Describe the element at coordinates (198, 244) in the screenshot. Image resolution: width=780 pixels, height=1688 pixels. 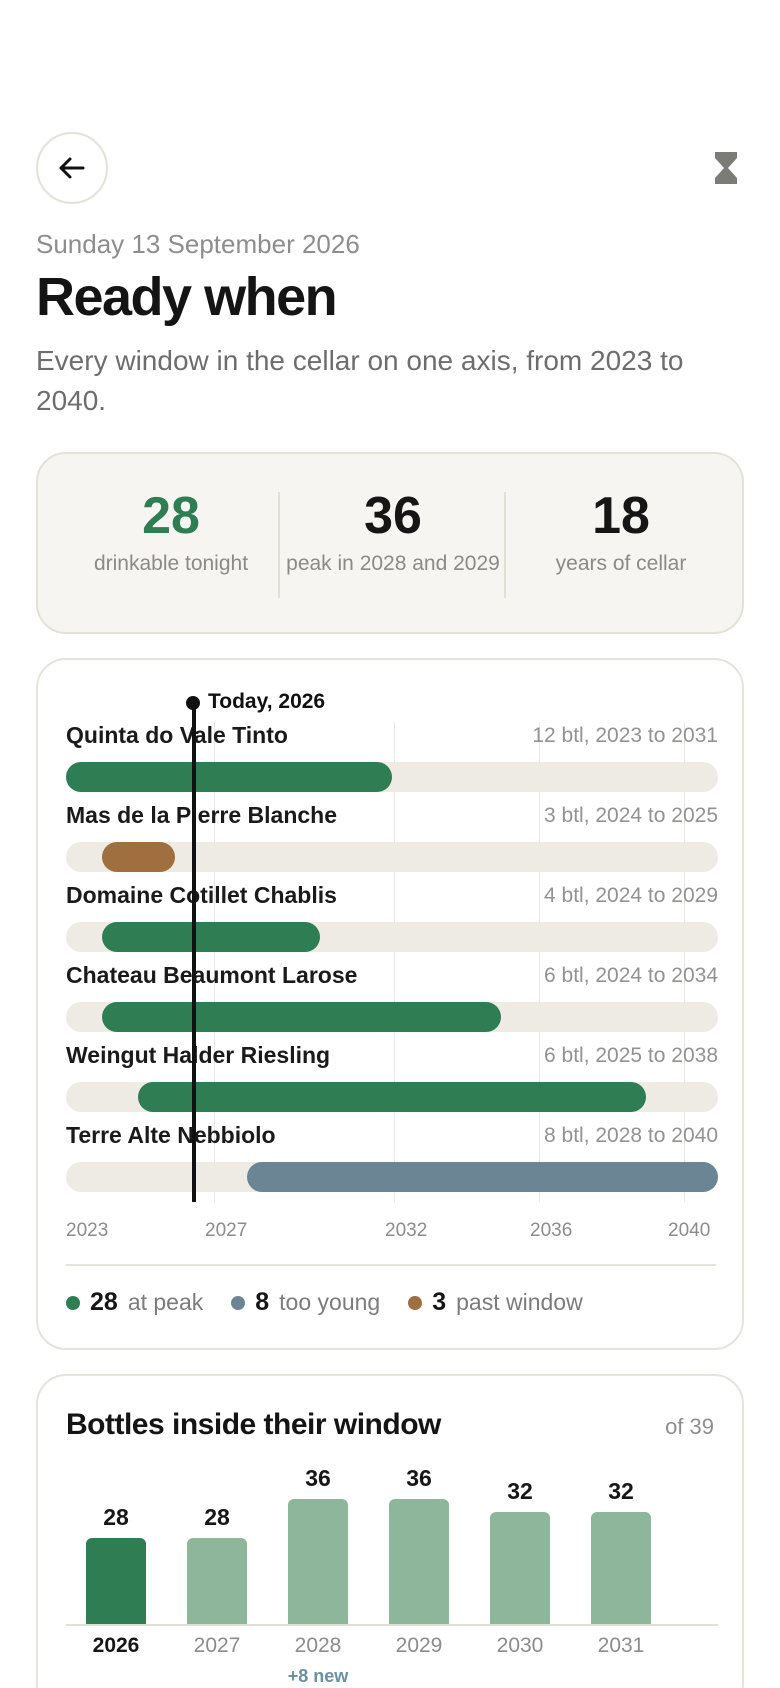
I see `page-date: Sunday 13 September 2026` at that location.